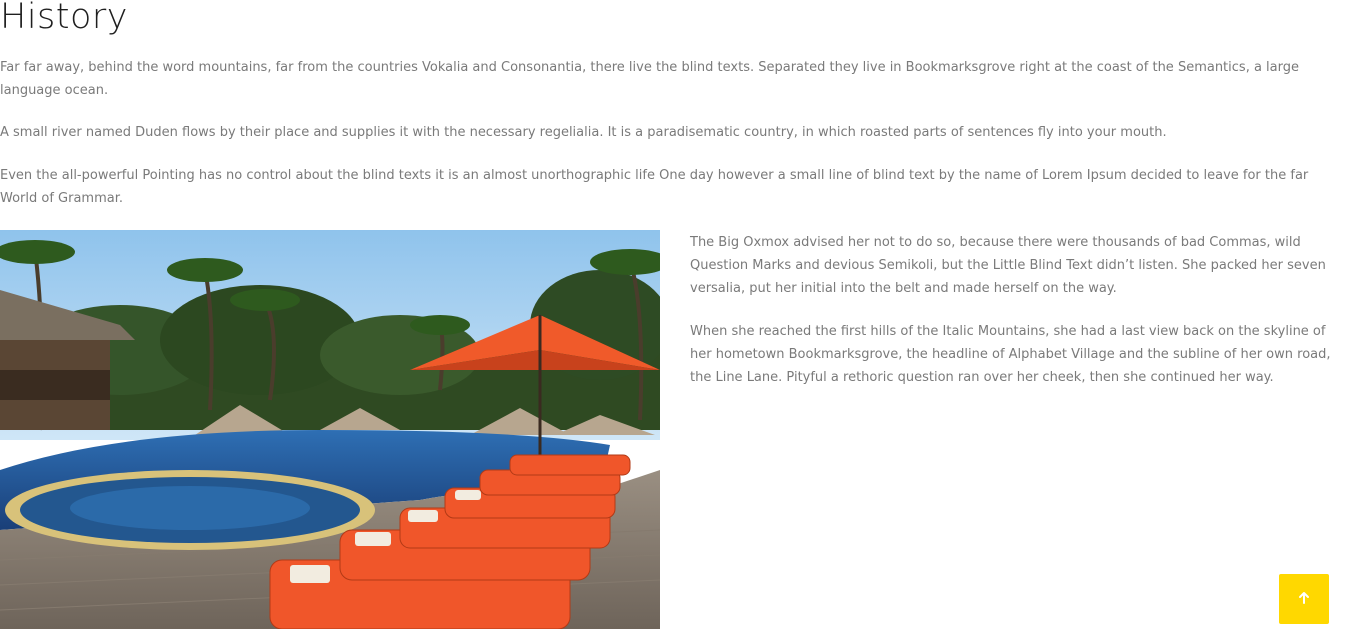 This screenshot has width=1346, height=629. What do you see at coordinates (64, 18) in the screenshot?
I see `section-title: History` at bounding box center [64, 18].